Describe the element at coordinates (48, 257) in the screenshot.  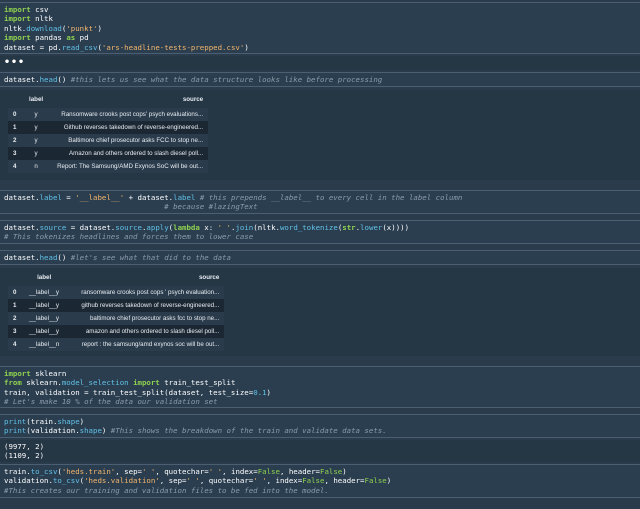
I see `function-name: head` at that location.